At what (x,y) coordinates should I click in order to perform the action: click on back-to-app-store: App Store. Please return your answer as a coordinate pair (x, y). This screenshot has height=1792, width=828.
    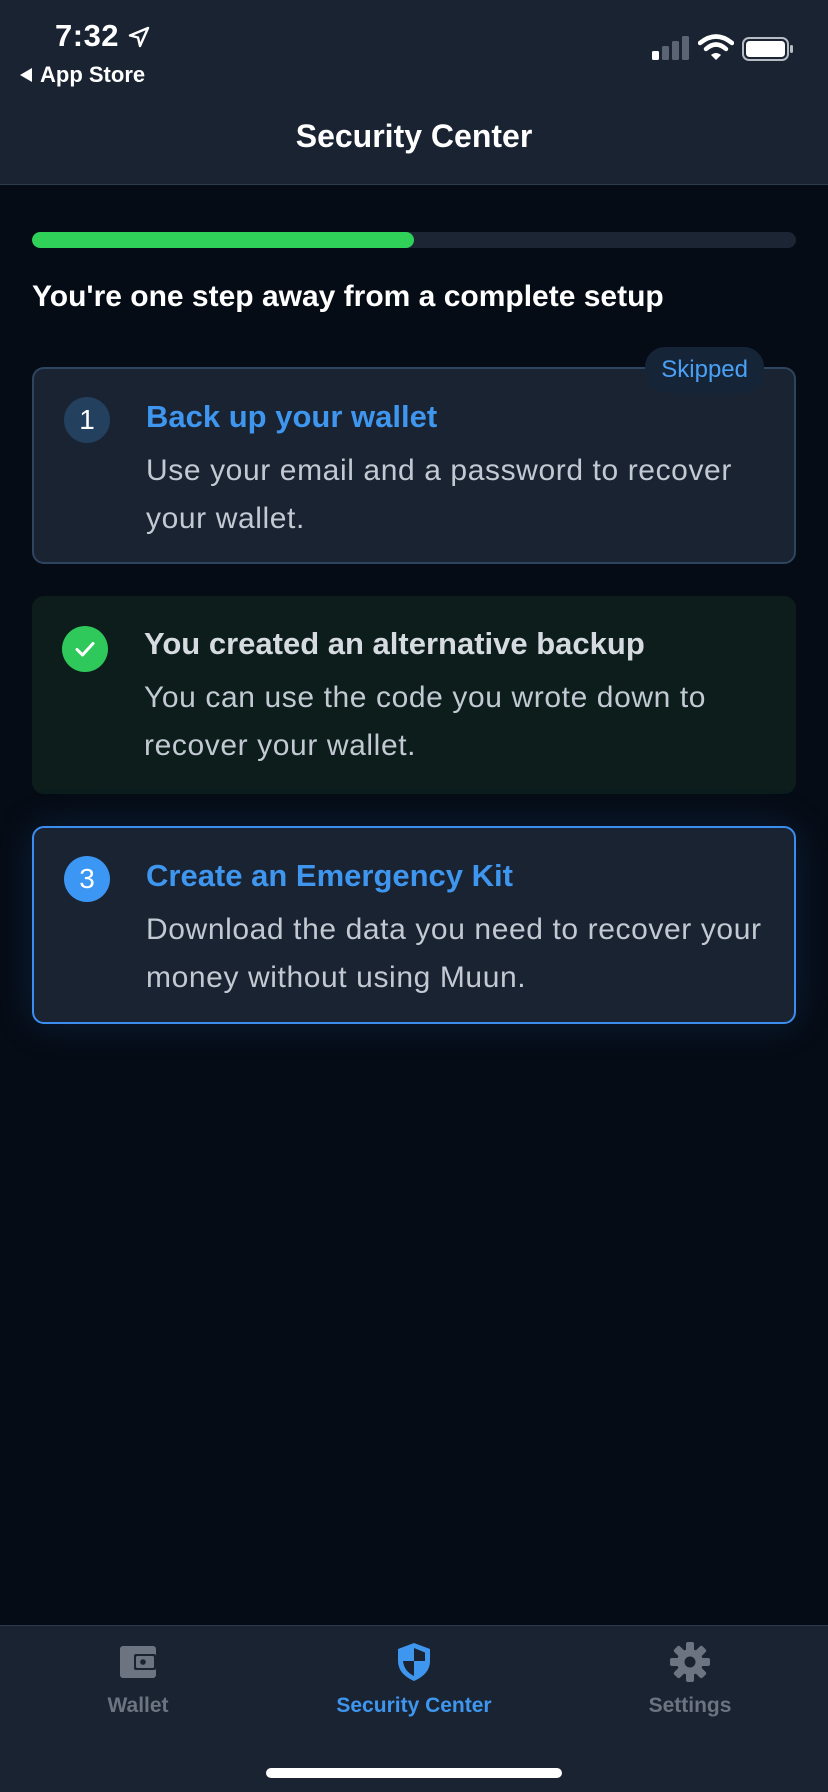
    Looking at the image, I should click on (82, 75).